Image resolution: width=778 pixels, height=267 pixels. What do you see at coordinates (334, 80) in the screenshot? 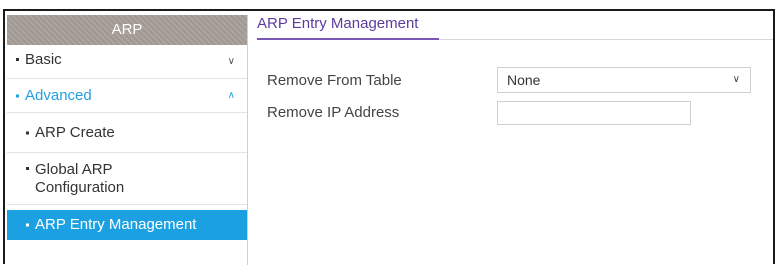
I see `remove-from-table-label: Remove From Table` at bounding box center [334, 80].